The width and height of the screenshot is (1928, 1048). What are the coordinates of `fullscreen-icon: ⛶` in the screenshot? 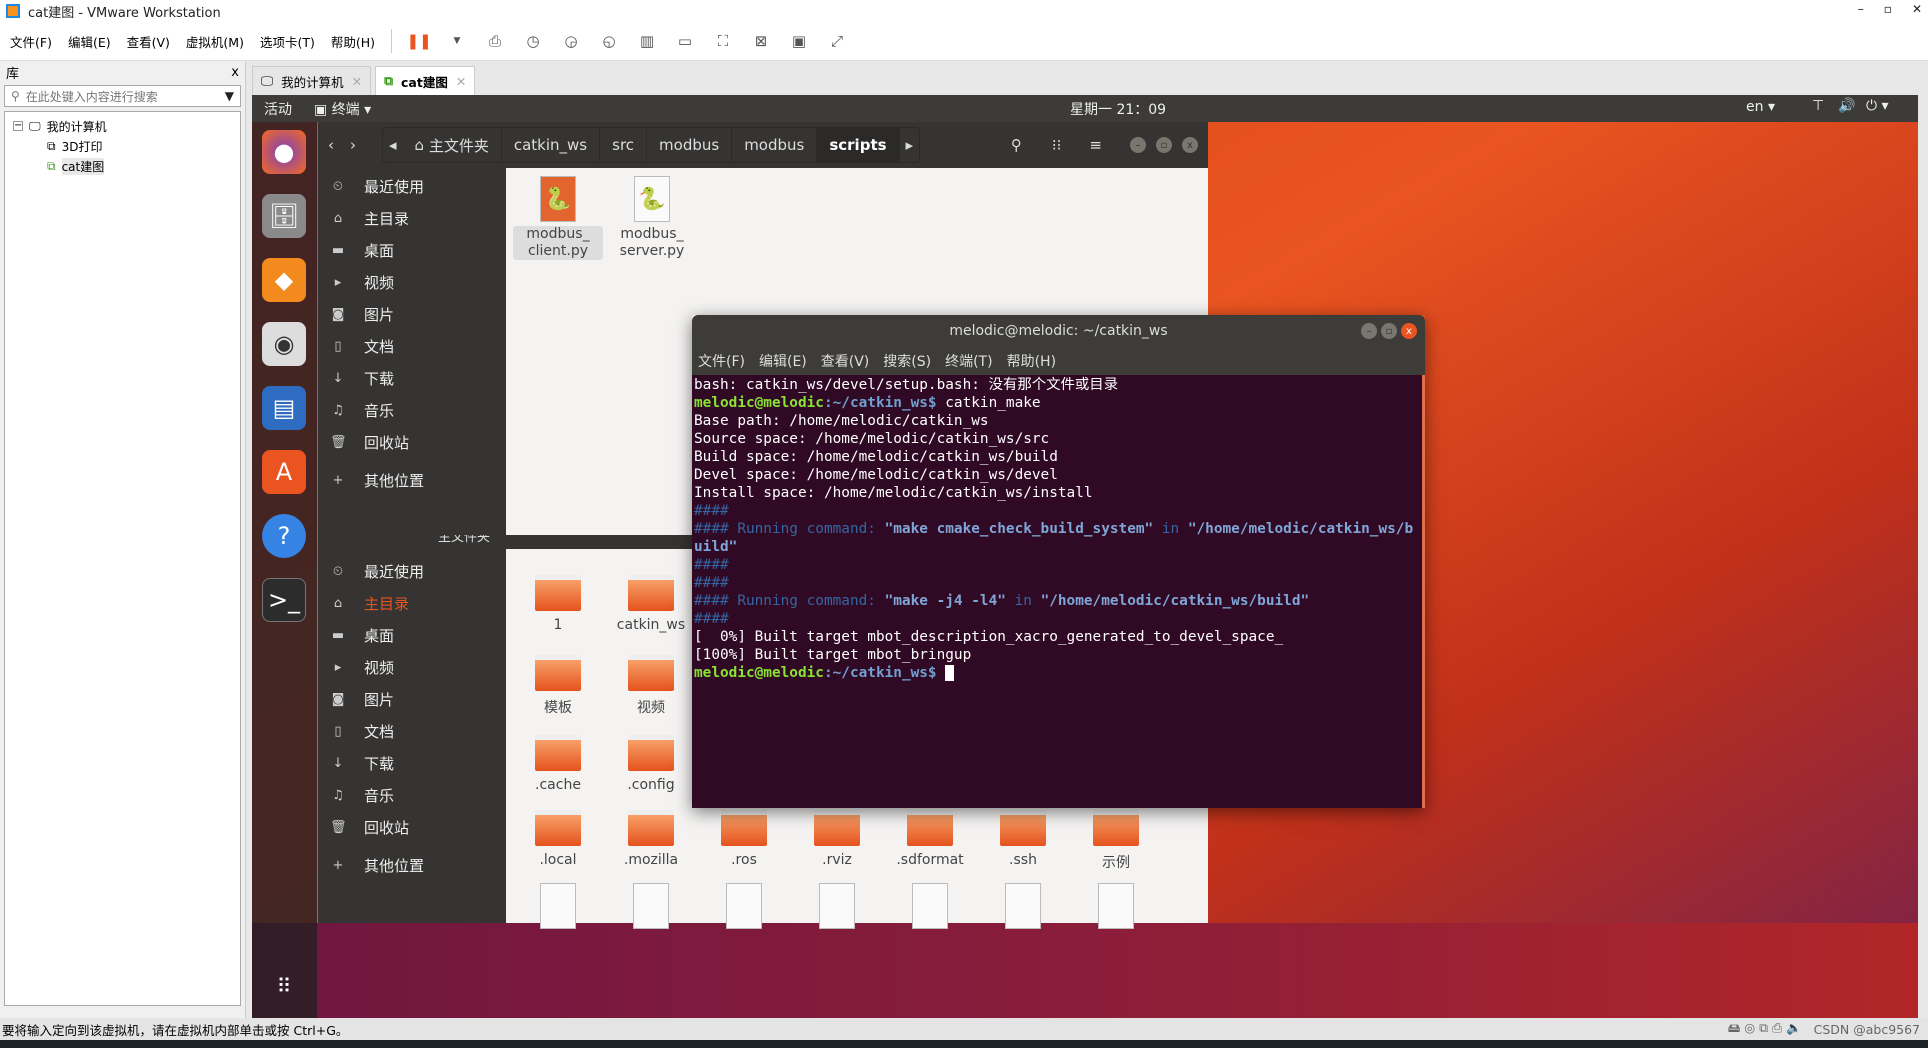 It's located at (723, 41).